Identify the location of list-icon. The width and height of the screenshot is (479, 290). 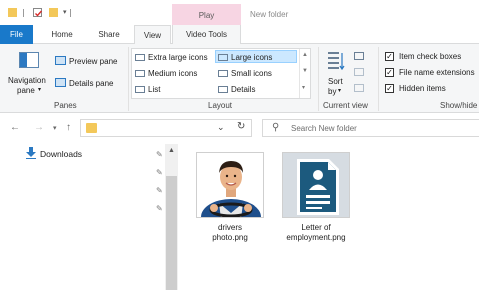
(140, 89).